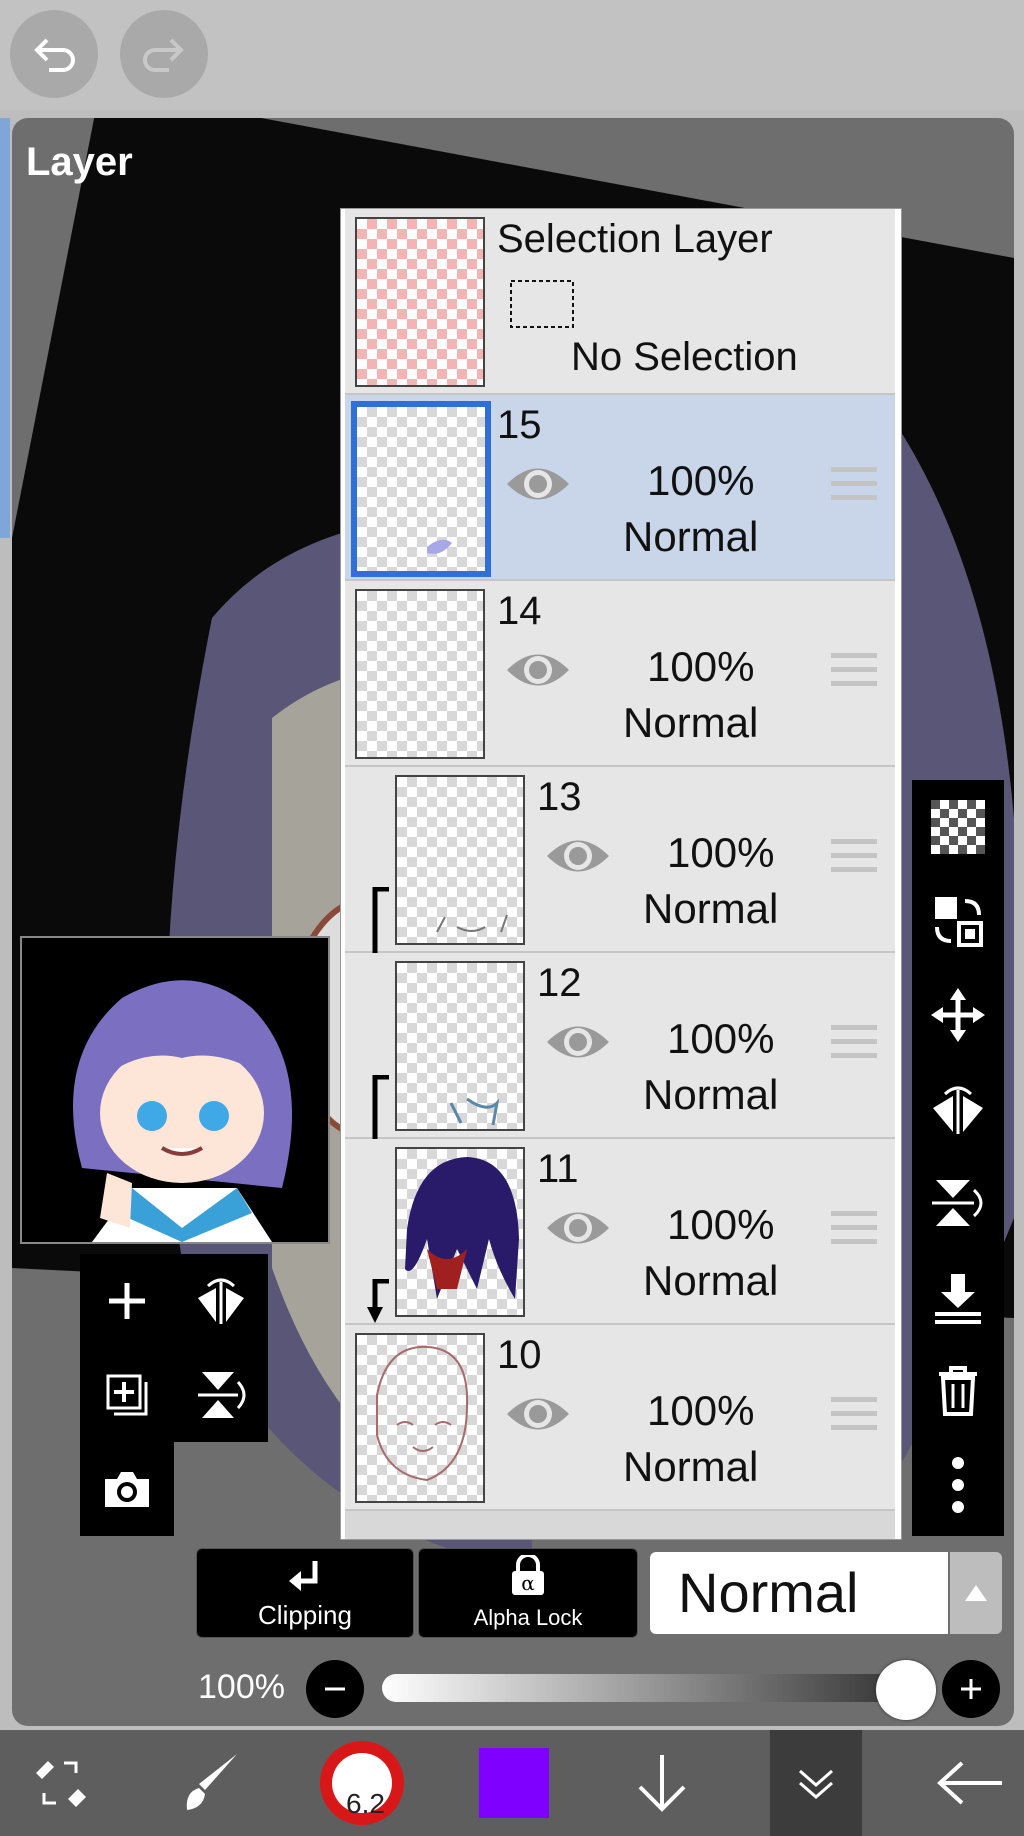 This screenshot has height=1836, width=1024. Describe the element at coordinates (519, 1355) in the screenshot. I see `layer-name: 10` at that location.